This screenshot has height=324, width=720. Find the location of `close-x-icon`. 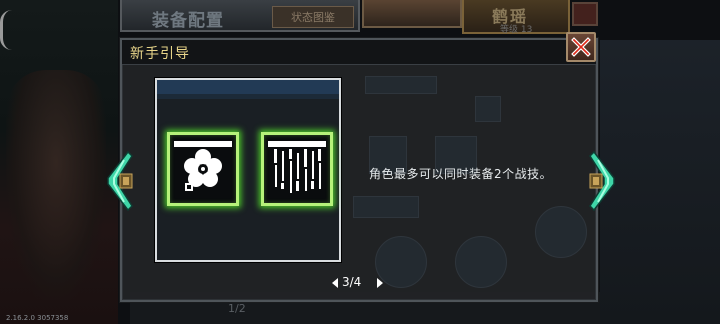

close-x-icon is located at coordinates (581, 47).